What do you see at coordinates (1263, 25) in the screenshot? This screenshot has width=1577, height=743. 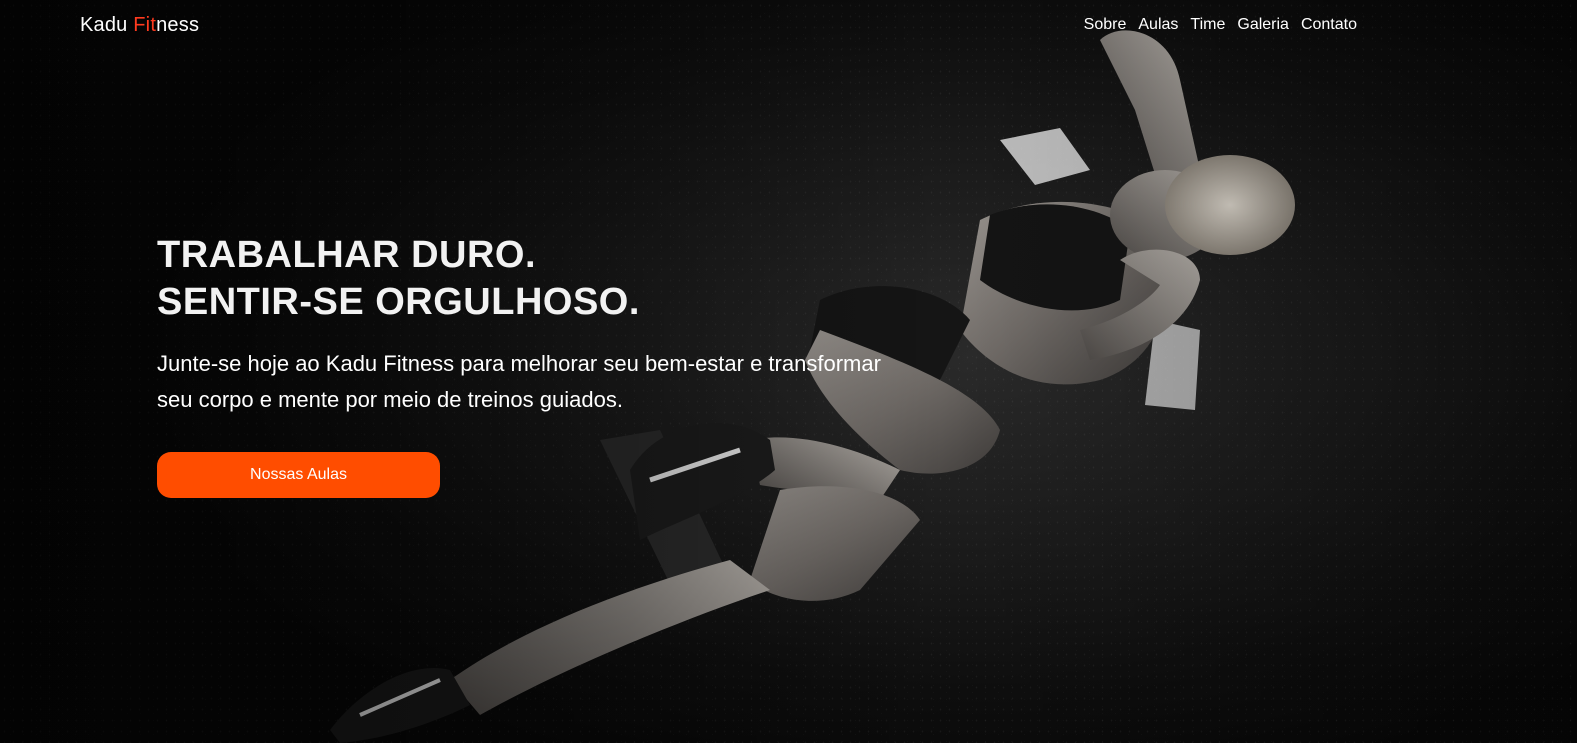 I see `nav-link-galeria: Galeria` at bounding box center [1263, 25].